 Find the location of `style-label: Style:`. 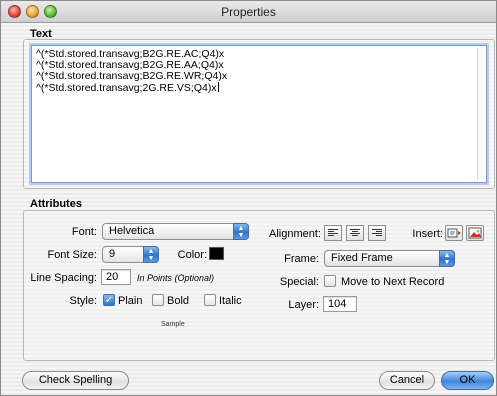

style-label: Style: is located at coordinates (83, 301).